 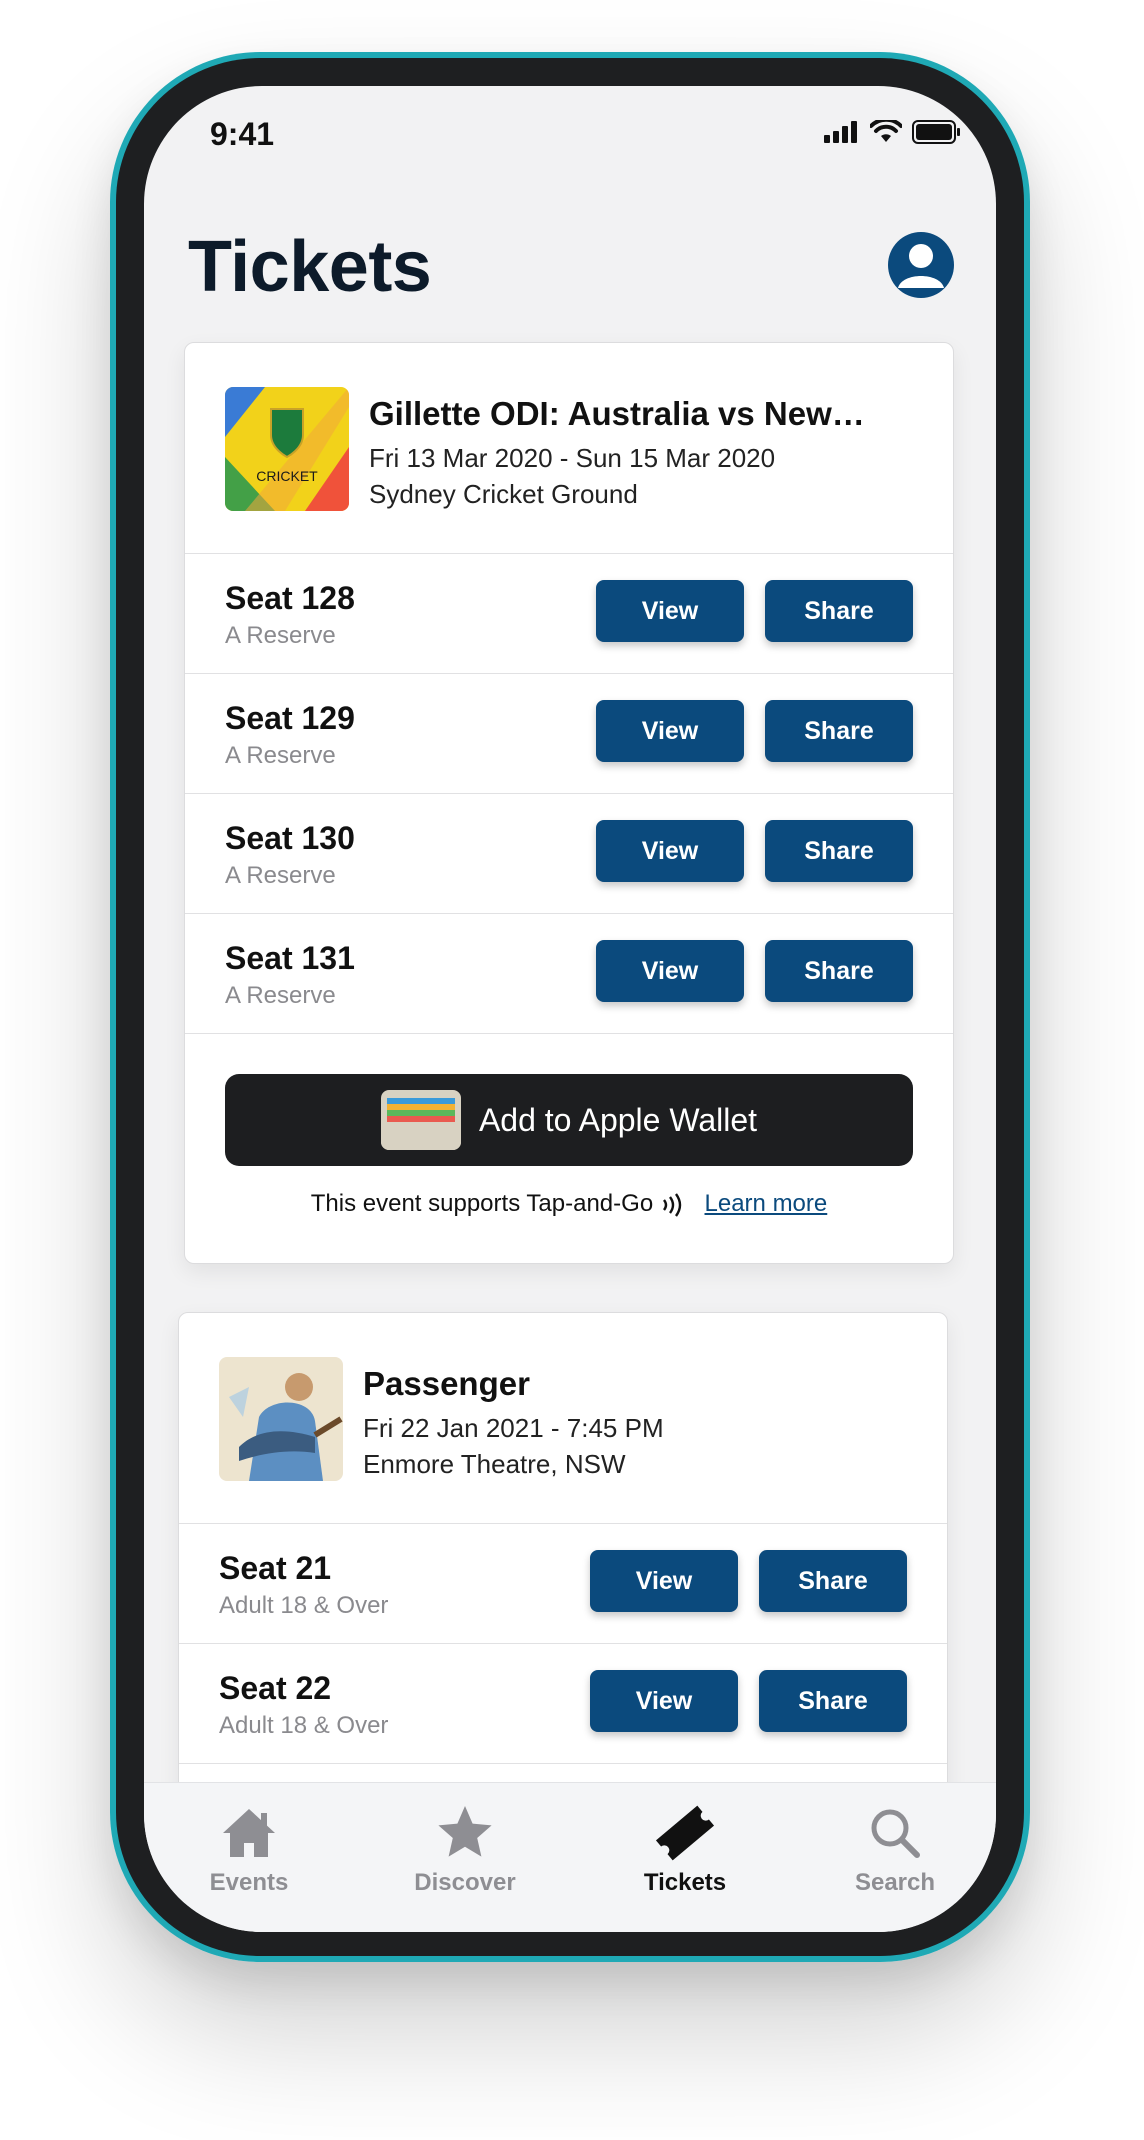 I want to click on tab-discover: Discover, so click(x=465, y=1849).